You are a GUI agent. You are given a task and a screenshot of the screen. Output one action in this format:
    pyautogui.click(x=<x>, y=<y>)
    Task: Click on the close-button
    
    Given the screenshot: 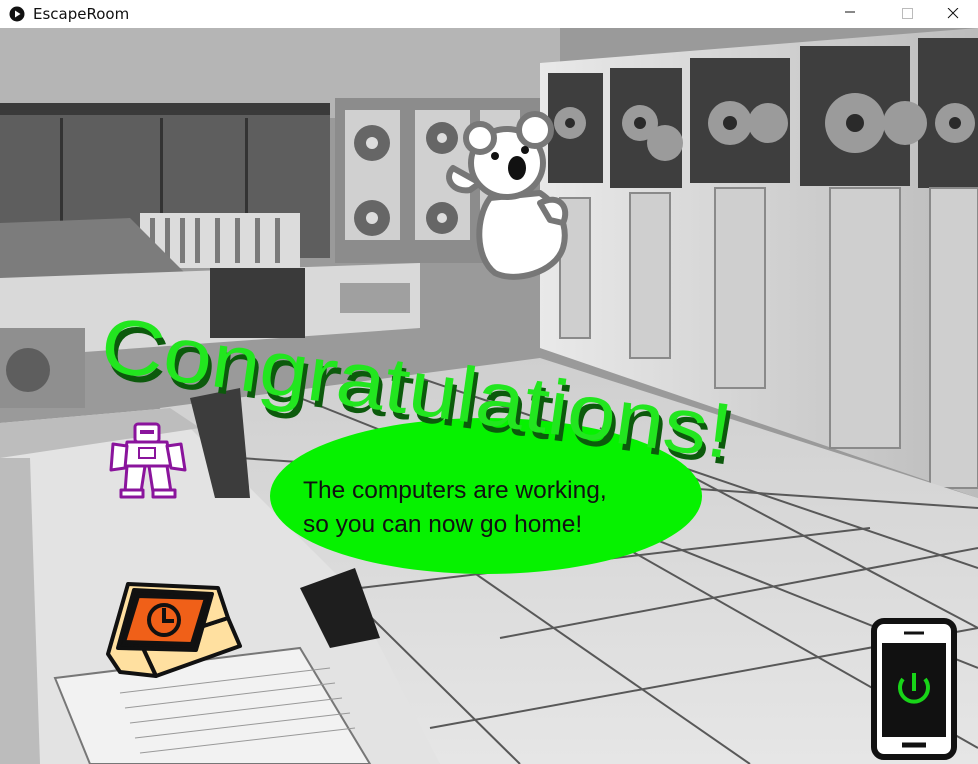 What is the action you would take?
    pyautogui.click(x=953, y=14)
    